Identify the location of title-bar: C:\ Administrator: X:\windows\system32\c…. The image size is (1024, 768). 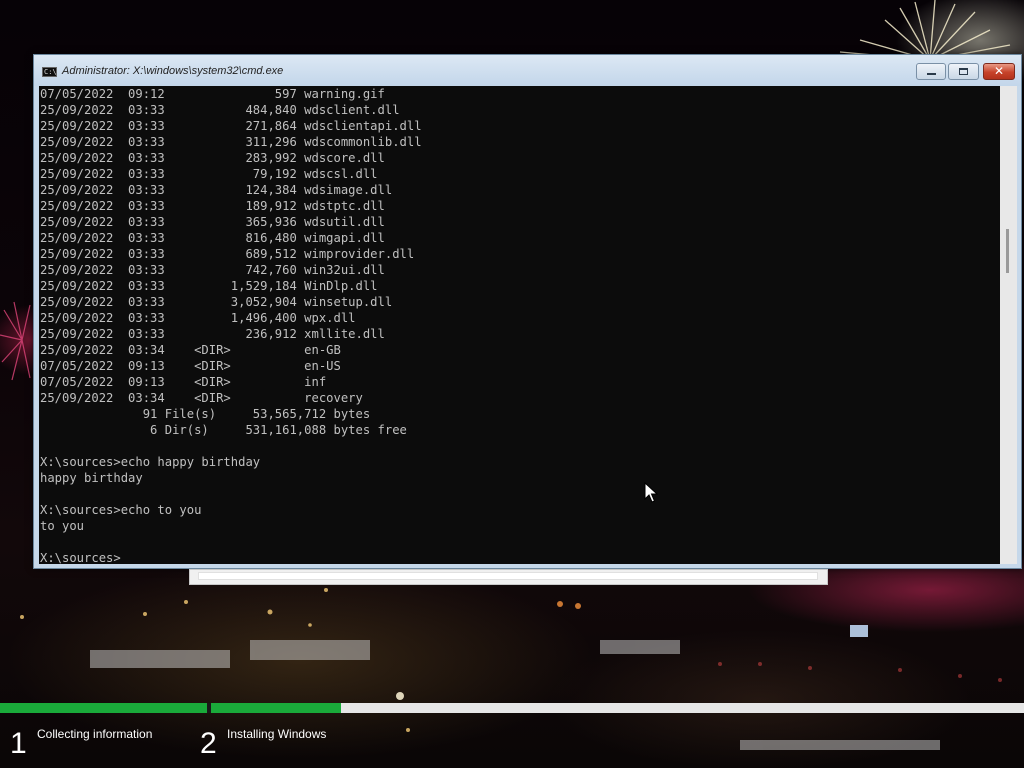
(527, 70).